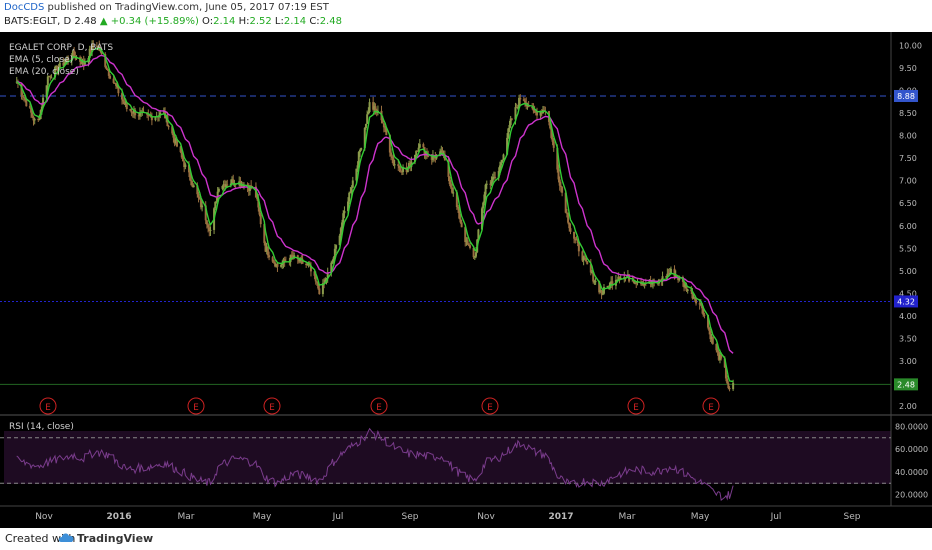  What do you see at coordinates (115, 538) in the screenshot?
I see `tradingview-brand: TradingView` at bounding box center [115, 538].